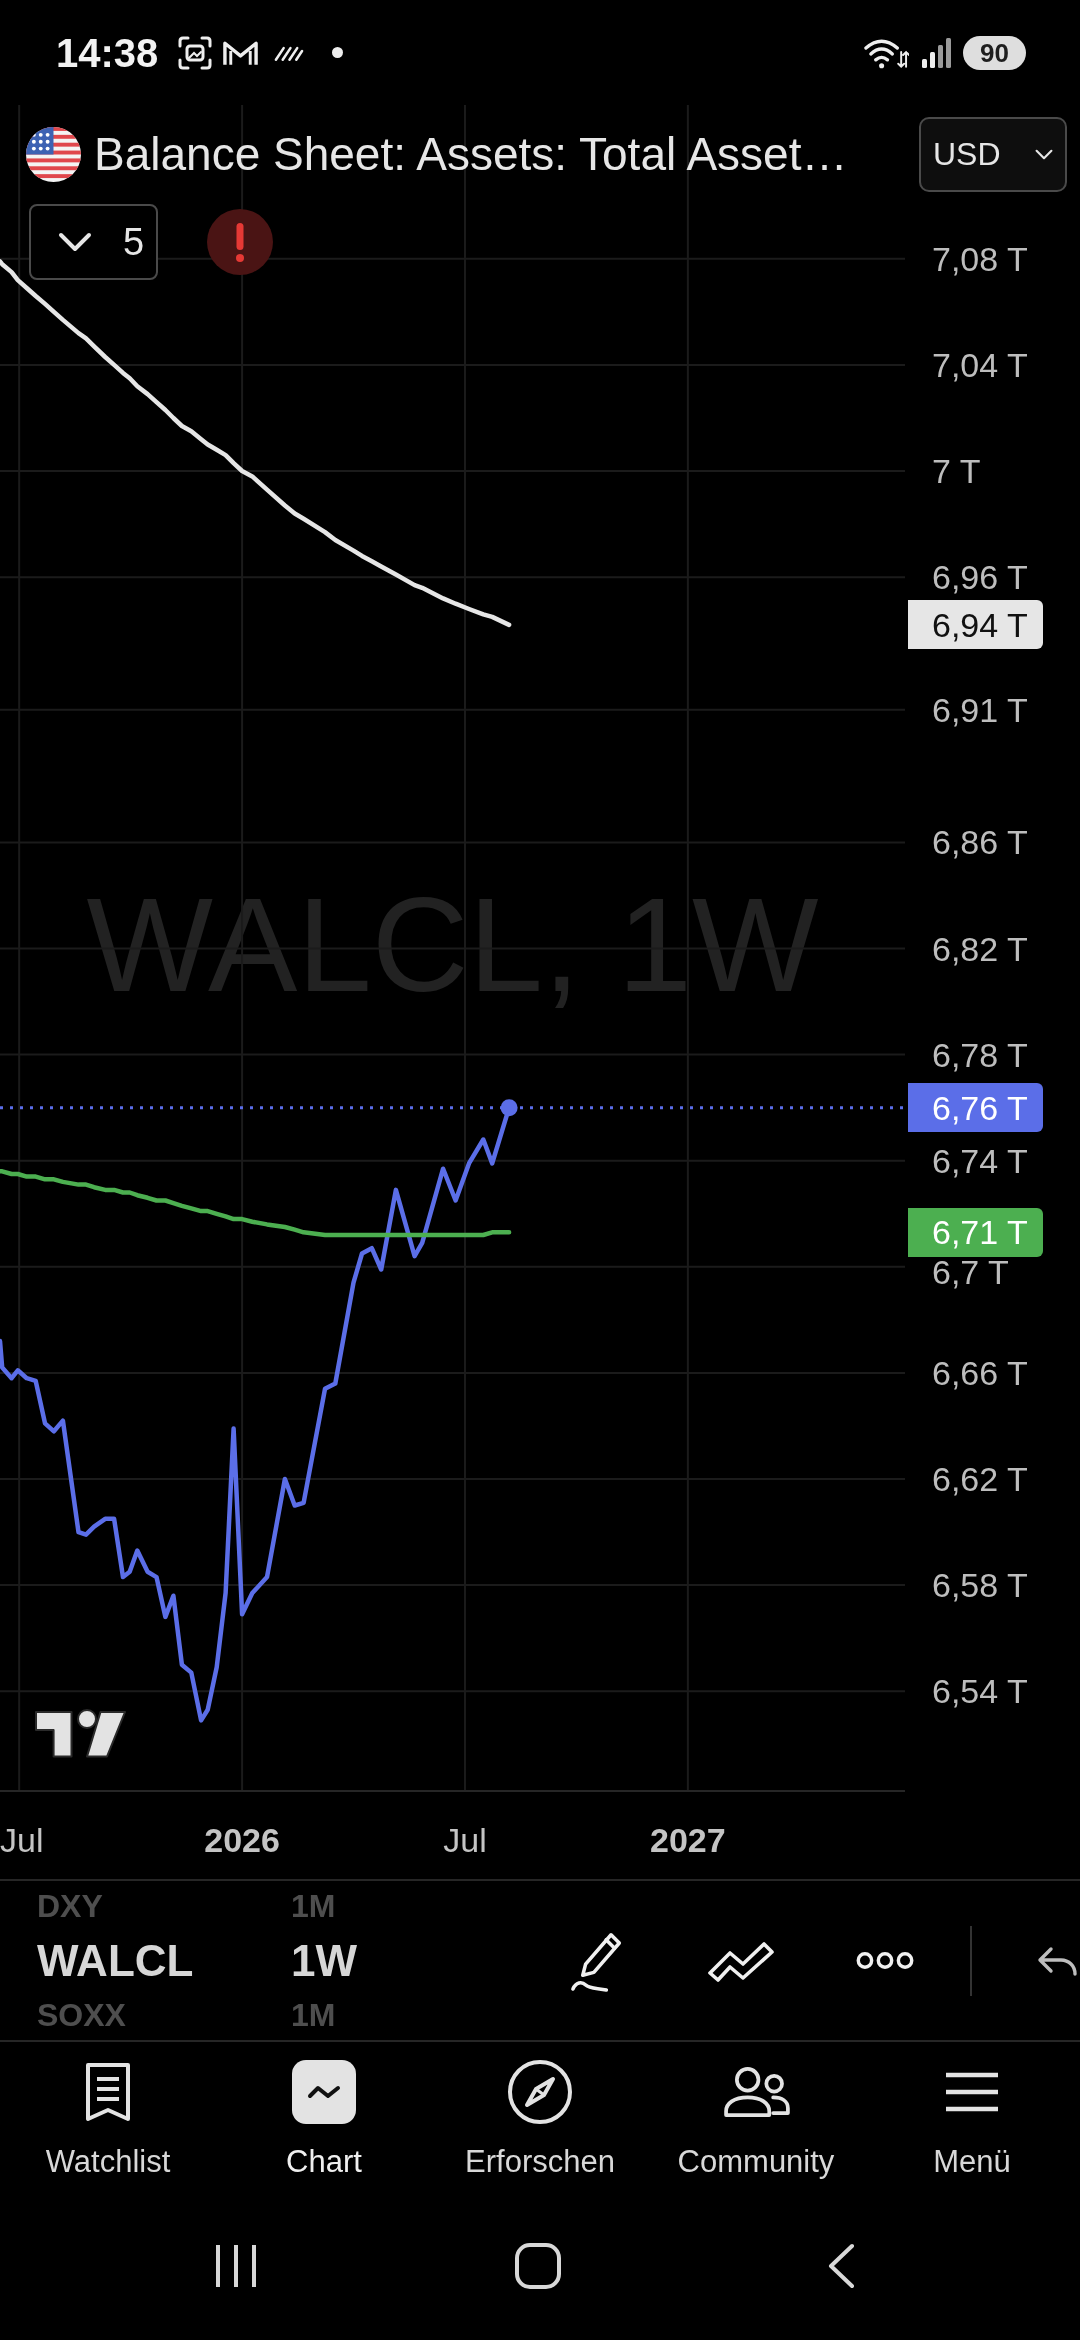  What do you see at coordinates (53, 154) in the screenshot?
I see `flag-icon` at bounding box center [53, 154].